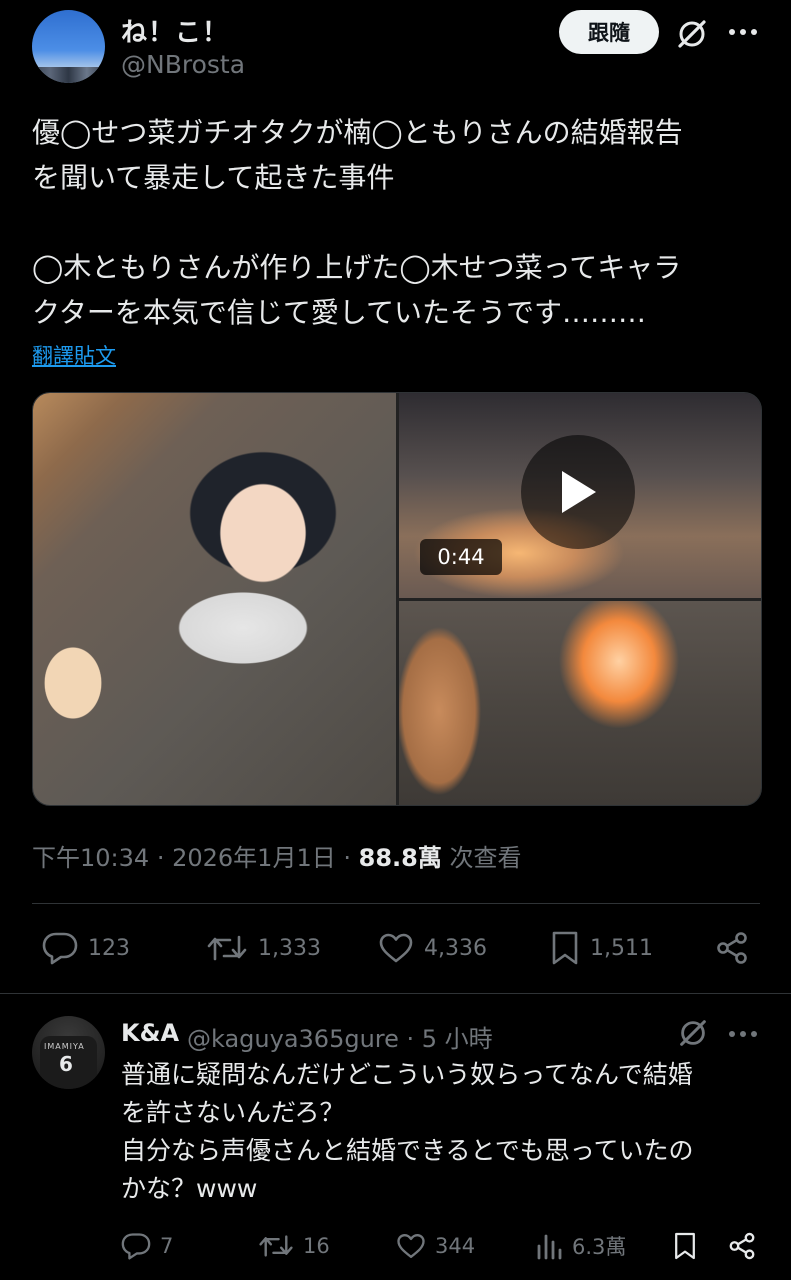 Image resolution: width=791 pixels, height=1280 pixels. Describe the element at coordinates (340, 1036) in the screenshot. I see `reply-author-handle: @kaguya365gure · 5 小時` at that location.